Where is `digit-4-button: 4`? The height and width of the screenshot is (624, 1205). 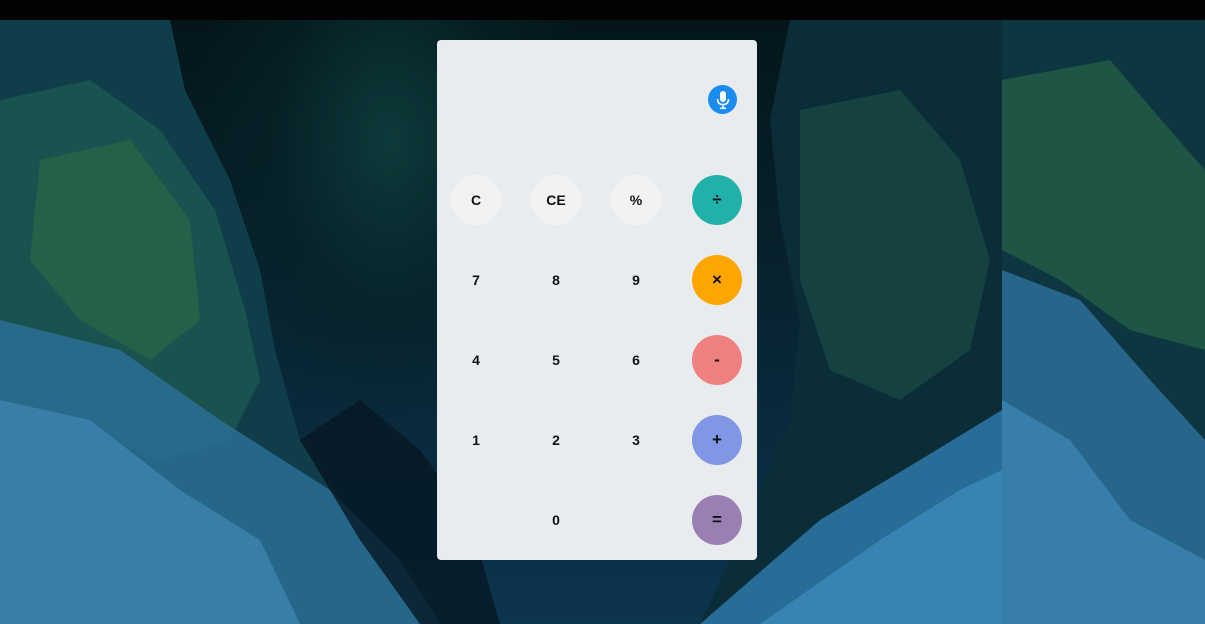 digit-4-button: 4 is located at coordinates (476, 360).